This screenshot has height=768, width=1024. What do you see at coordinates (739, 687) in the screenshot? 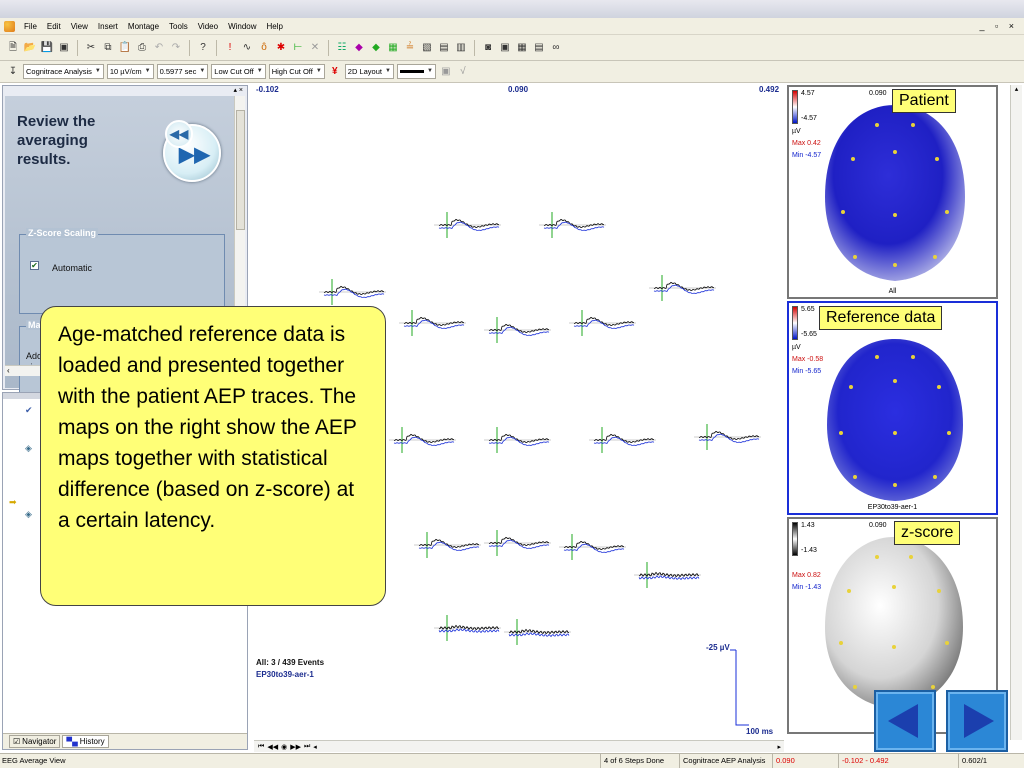
I see `scale-bar` at bounding box center [739, 687].